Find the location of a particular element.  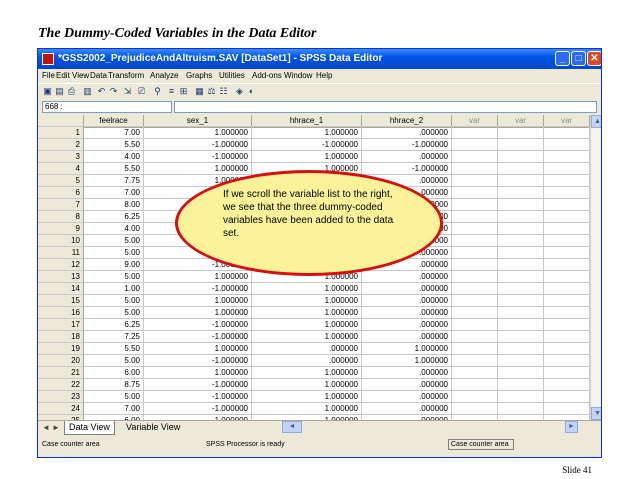

row-number: 3 is located at coordinates (61, 157).